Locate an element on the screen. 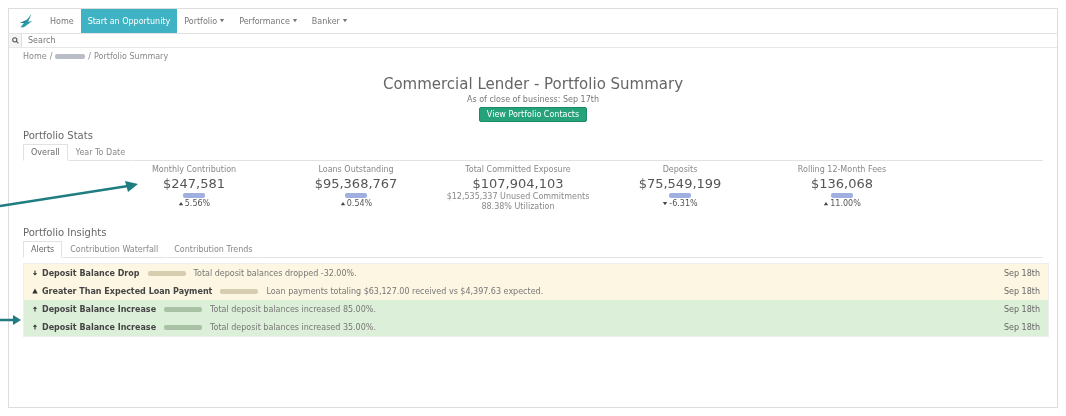 The image size is (1066, 416). stat-value: $75,549,199 is located at coordinates (680, 183).